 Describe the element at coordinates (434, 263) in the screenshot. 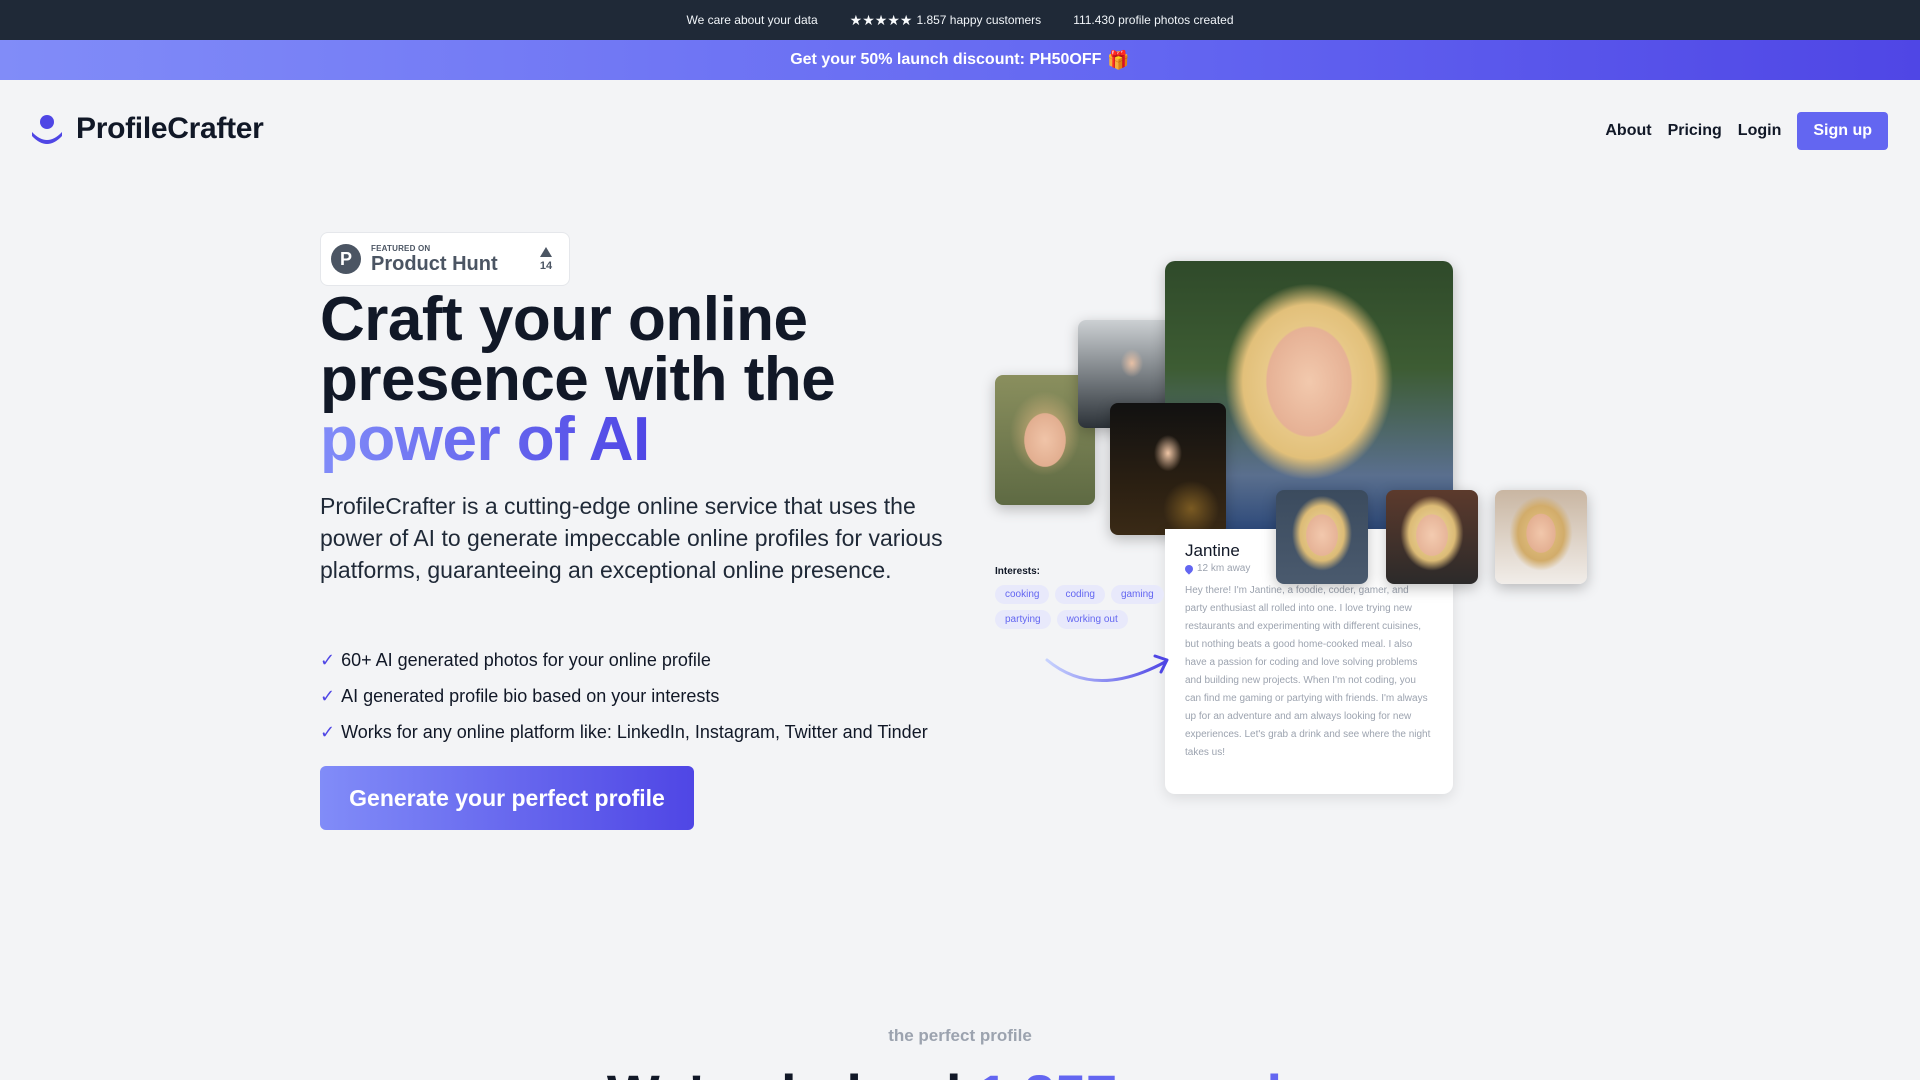

I see `ph-name: Product Hunt` at that location.